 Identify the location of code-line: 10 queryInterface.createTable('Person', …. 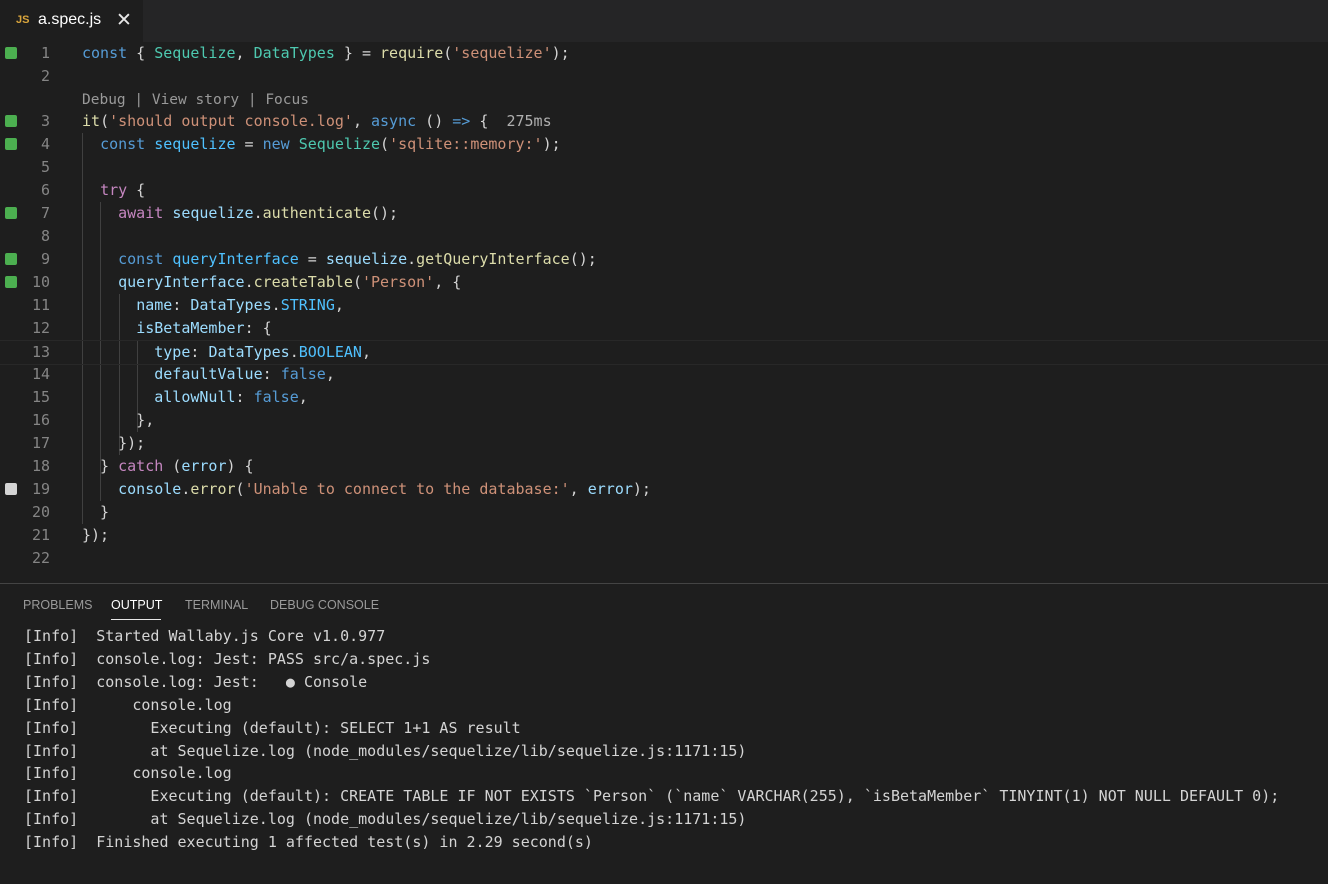
(664, 282).